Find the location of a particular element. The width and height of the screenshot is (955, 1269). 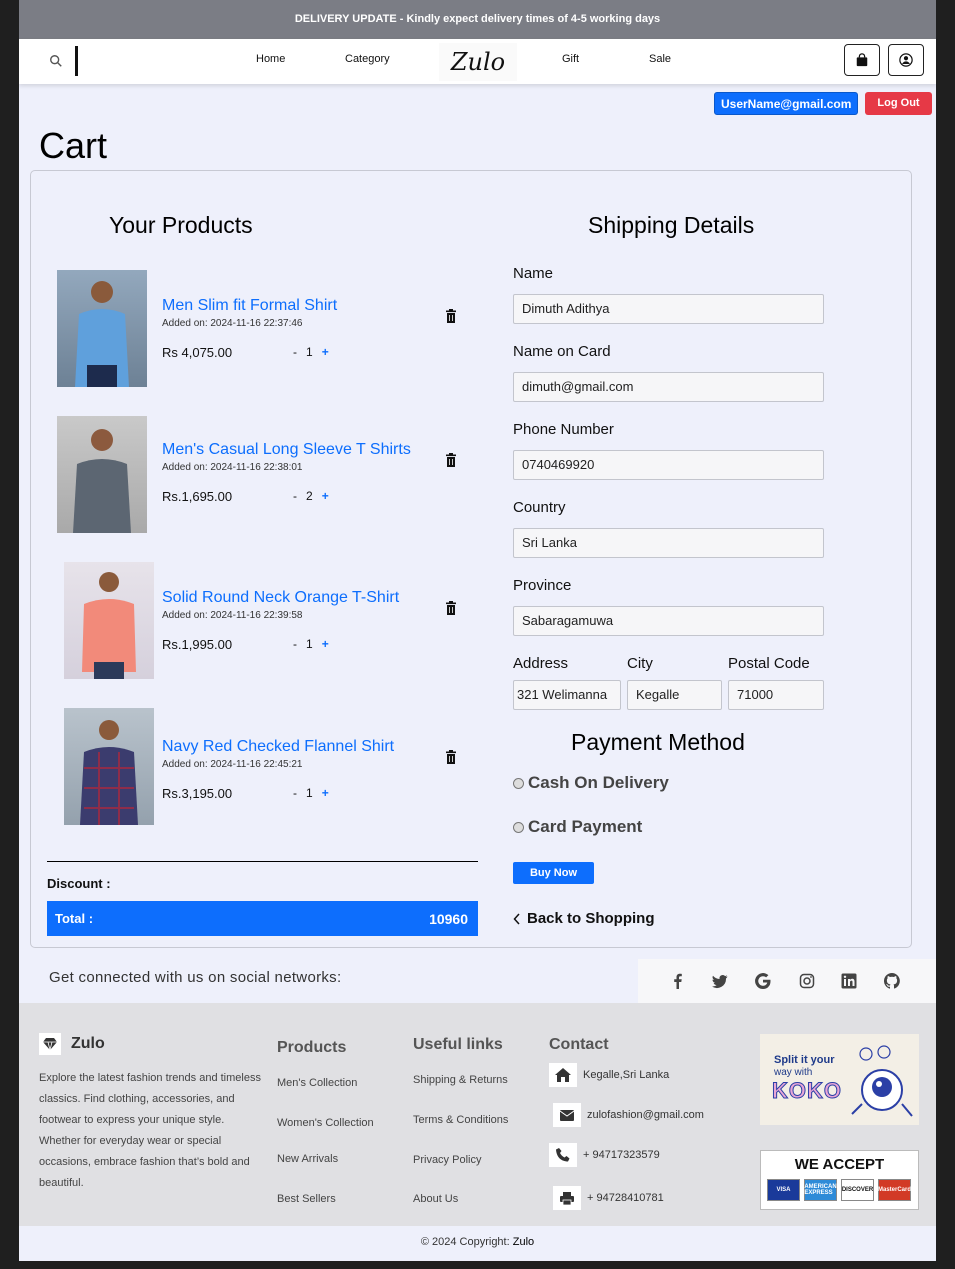

nav-category: Category is located at coordinates (367, 59).